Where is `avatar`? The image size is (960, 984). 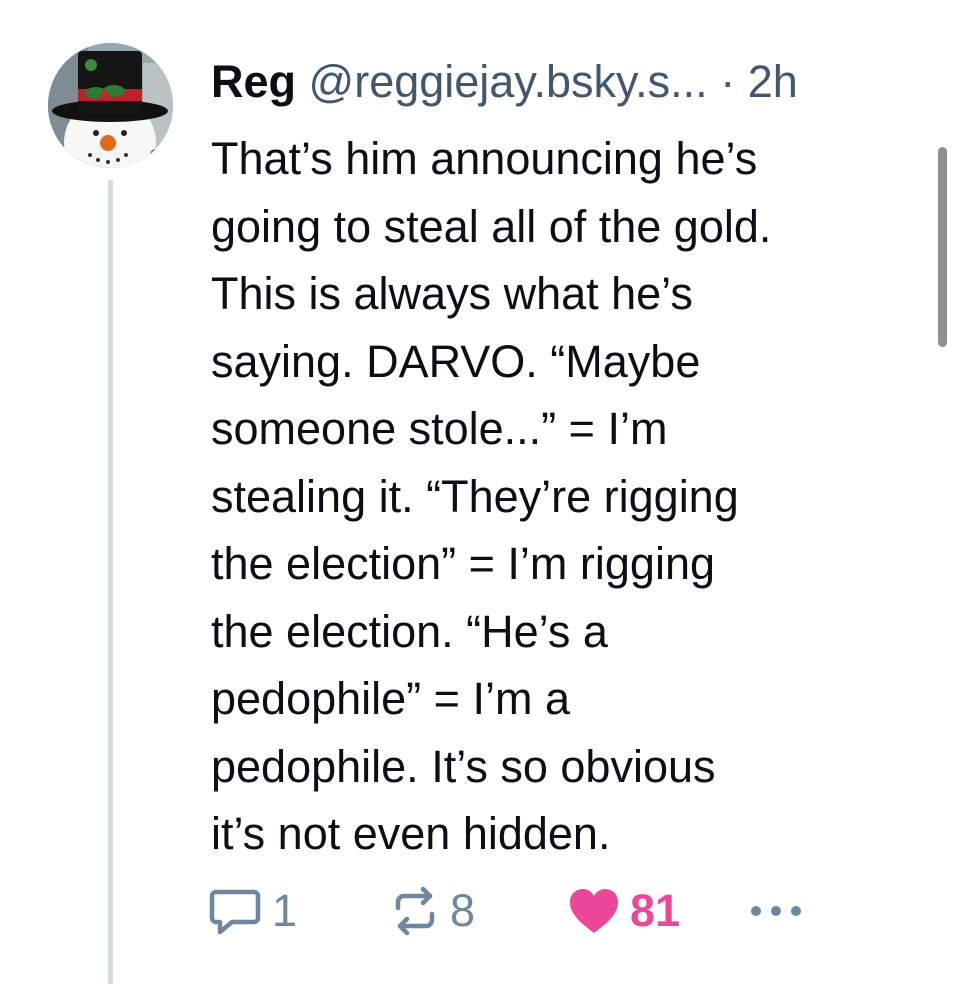 avatar is located at coordinates (110, 105).